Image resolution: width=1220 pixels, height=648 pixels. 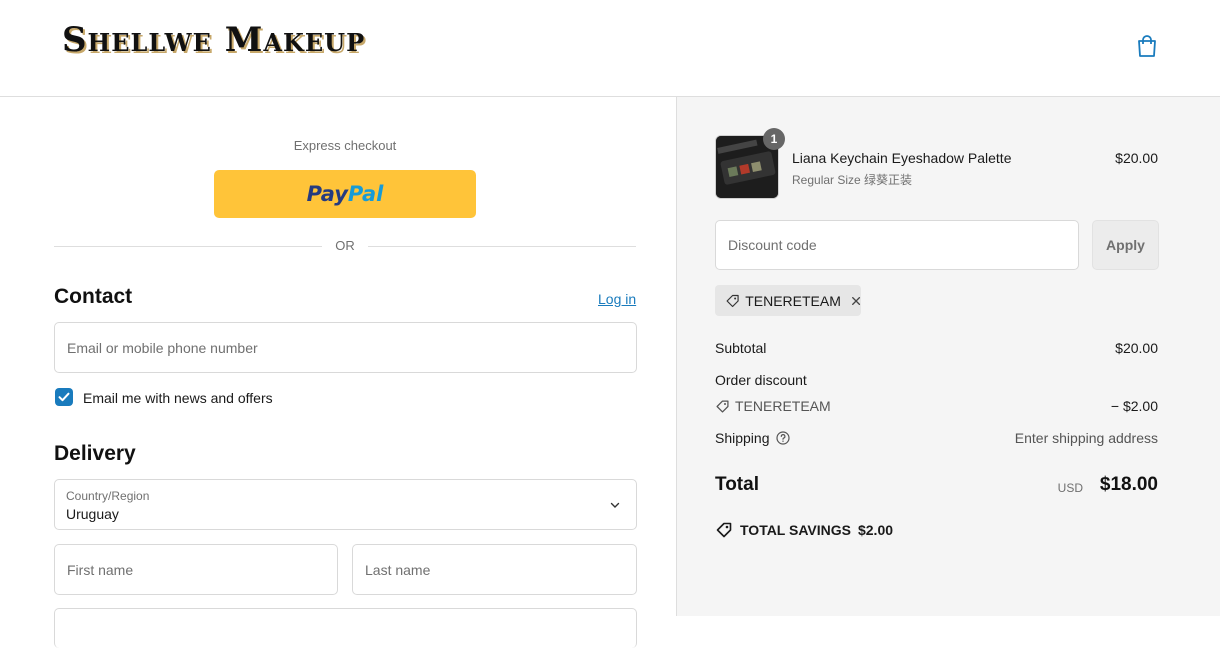 What do you see at coordinates (1128, 484) in the screenshot?
I see `total-value: $18.00` at bounding box center [1128, 484].